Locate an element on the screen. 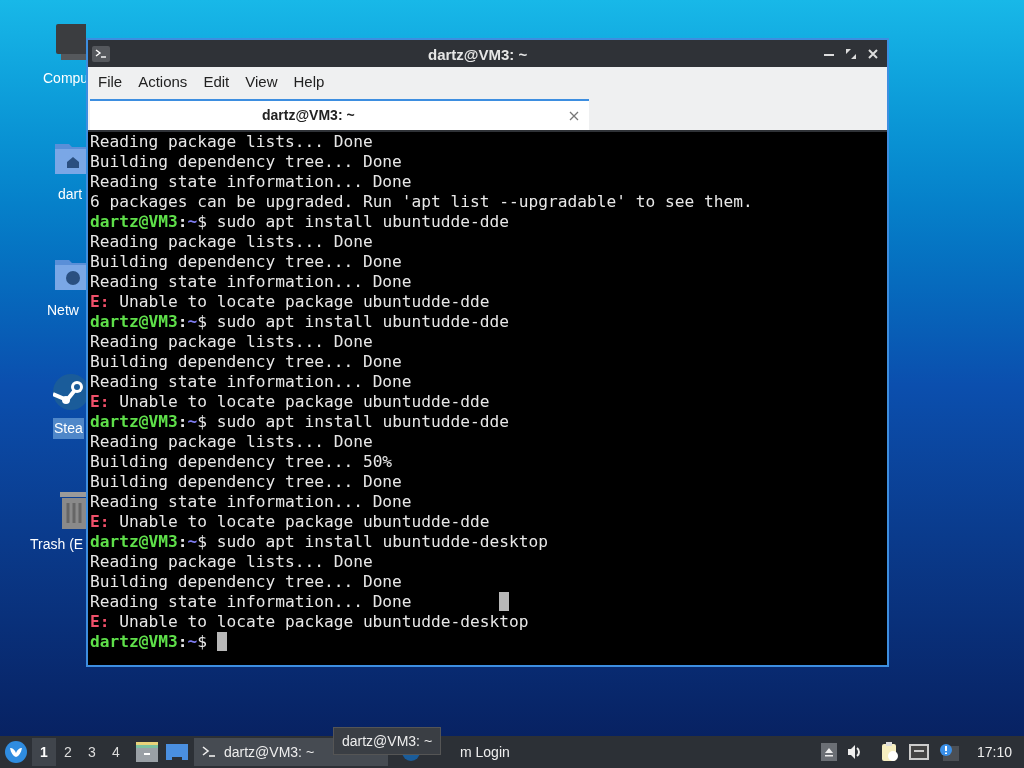 The height and width of the screenshot is (768, 1024). terminal-tab: dartz@VM3: ~ is located at coordinates (339, 114).